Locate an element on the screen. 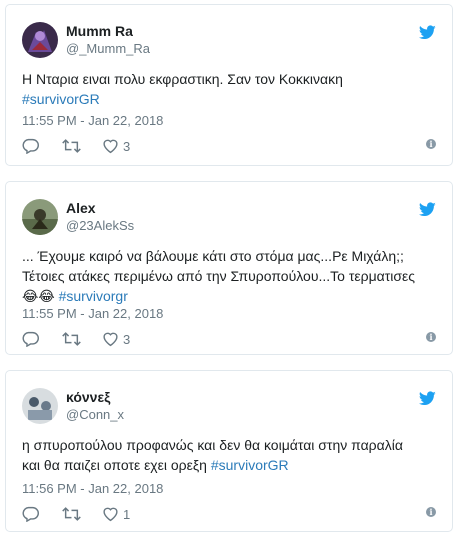 This screenshot has width=460, height=539. like-count: 1 is located at coordinates (127, 514).